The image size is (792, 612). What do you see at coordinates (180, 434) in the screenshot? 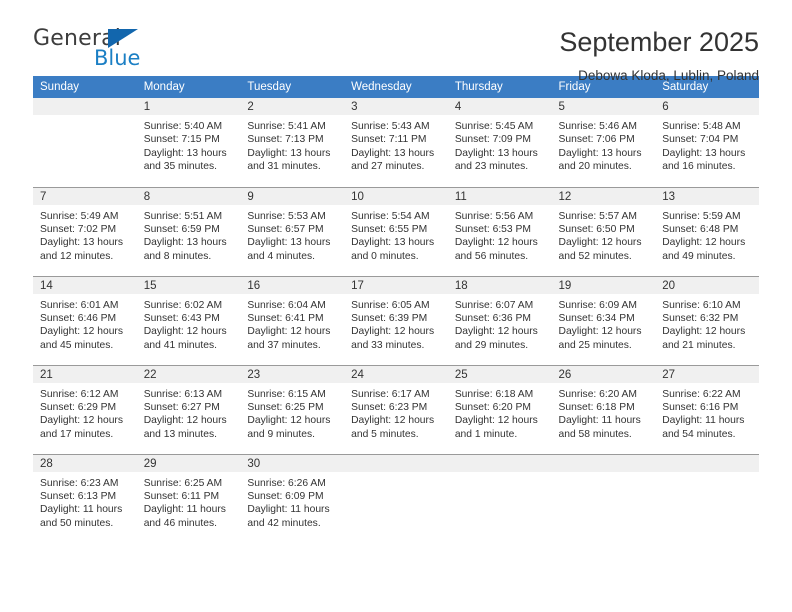
I see `daylight-duration-line2: and 13 minutes.` at bounding box center [180, 434].